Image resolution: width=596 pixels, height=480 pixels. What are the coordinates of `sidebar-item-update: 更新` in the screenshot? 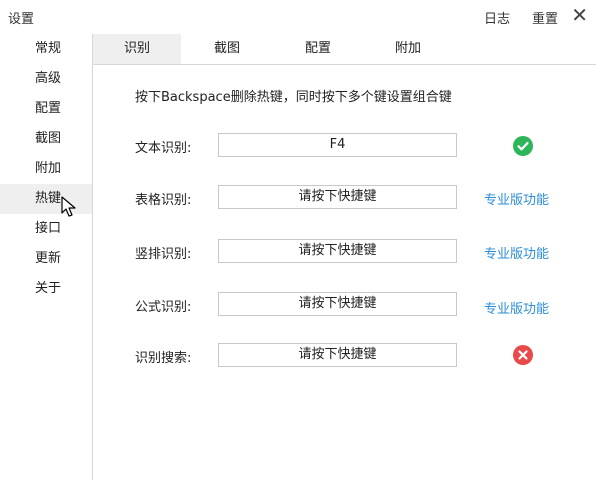 It's located at (46, 259).